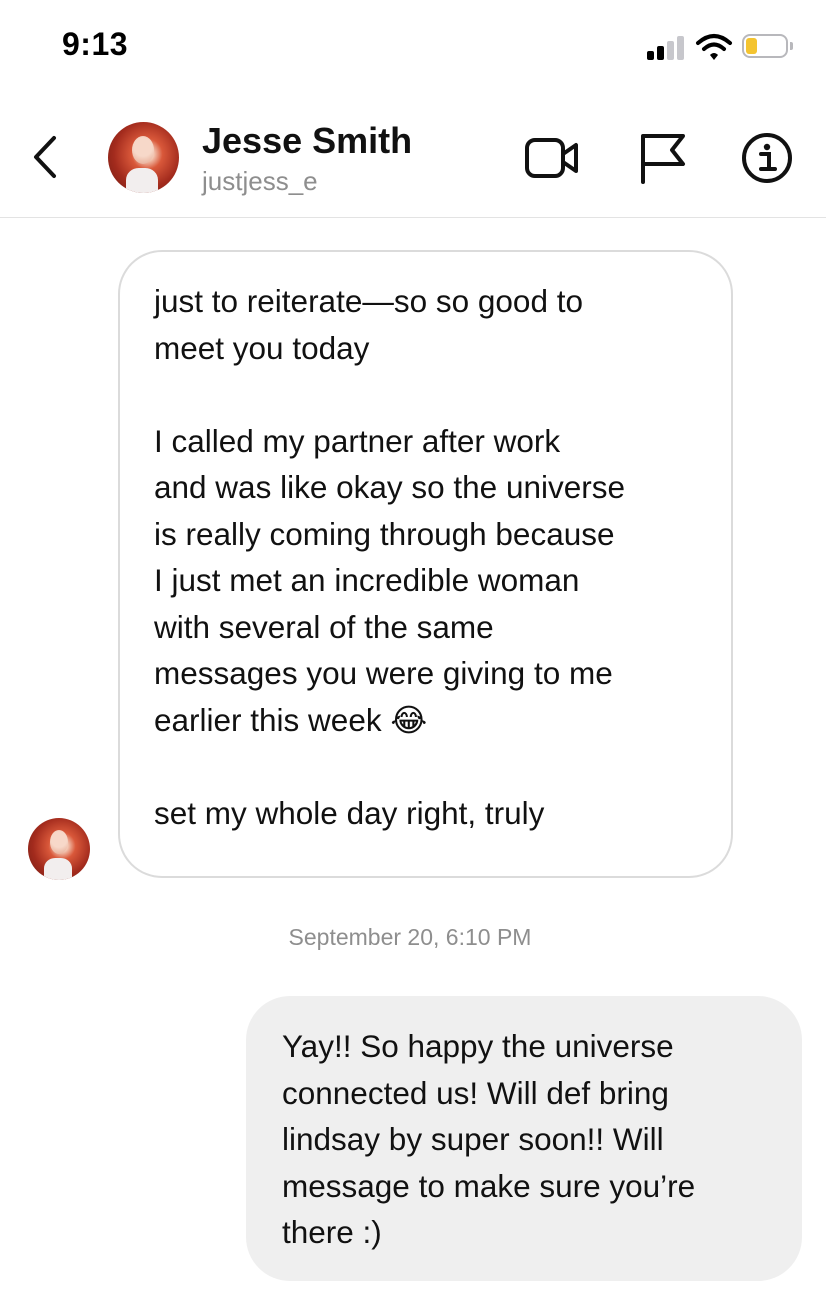 Image resolution: width=826 pixels, height=1316 pixels. Describe the element at coordinates (667, 47) in the screenshot. I see `cellular-signal-icon` at that location.